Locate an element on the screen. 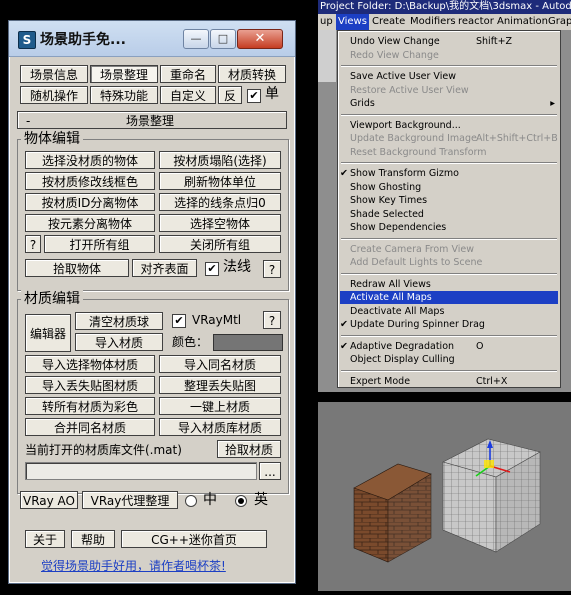 This screenshot has height=595, width=571. tab-custom: 自定义 is located at coordinates (188, 95).